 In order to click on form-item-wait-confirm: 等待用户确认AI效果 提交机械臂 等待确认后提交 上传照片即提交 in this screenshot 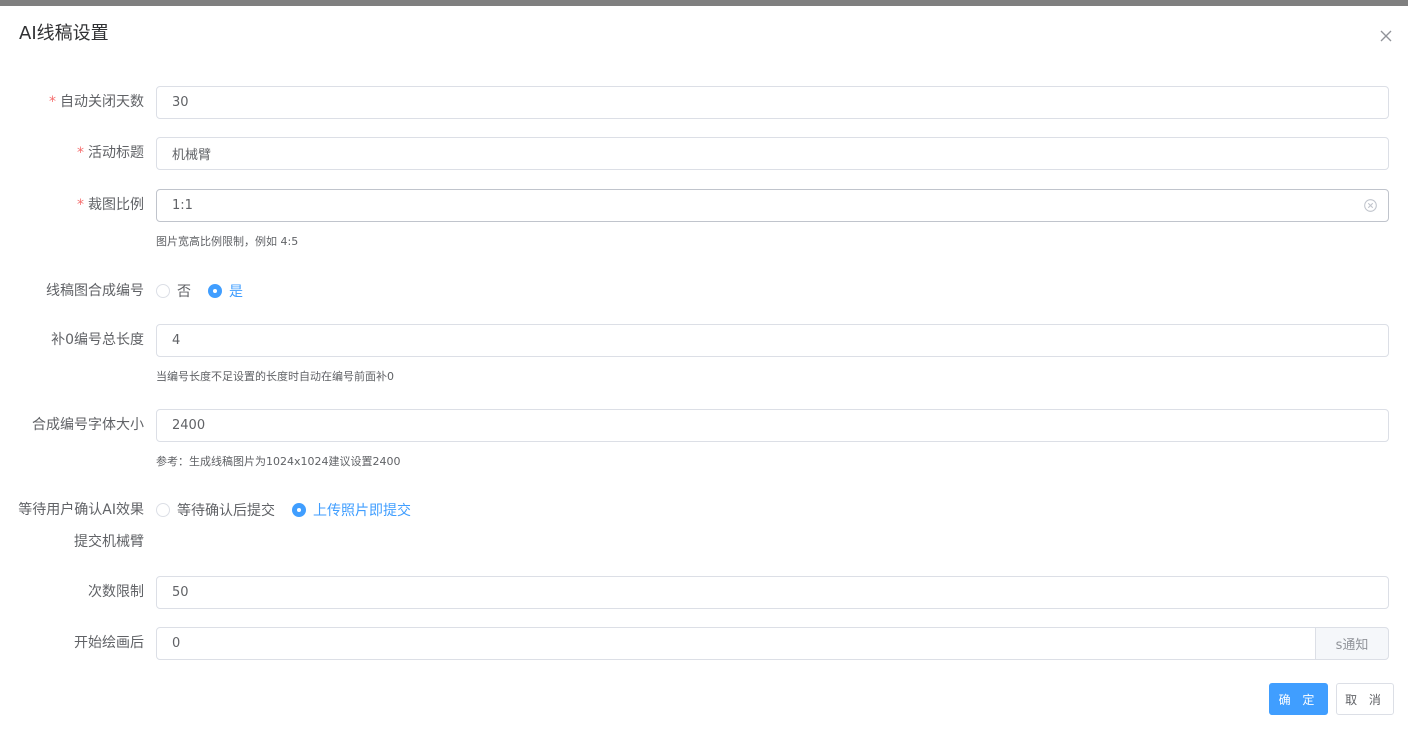, I will do `click(704, 526)`.